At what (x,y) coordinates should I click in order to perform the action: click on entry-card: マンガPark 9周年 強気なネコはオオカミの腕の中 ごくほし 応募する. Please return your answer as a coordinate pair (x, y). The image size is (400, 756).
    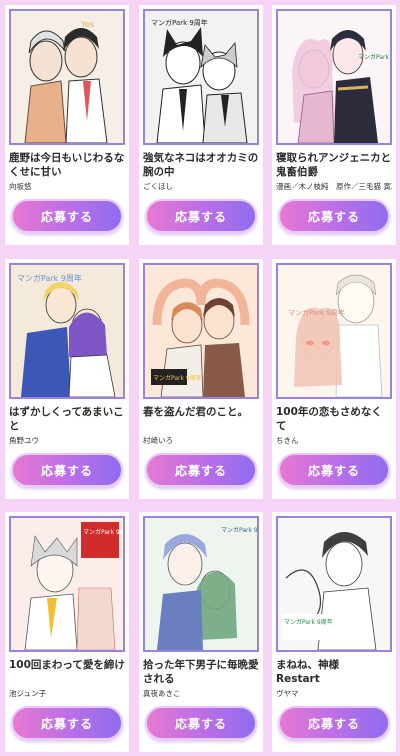
    Looking at the image, I should click on (201, 125).